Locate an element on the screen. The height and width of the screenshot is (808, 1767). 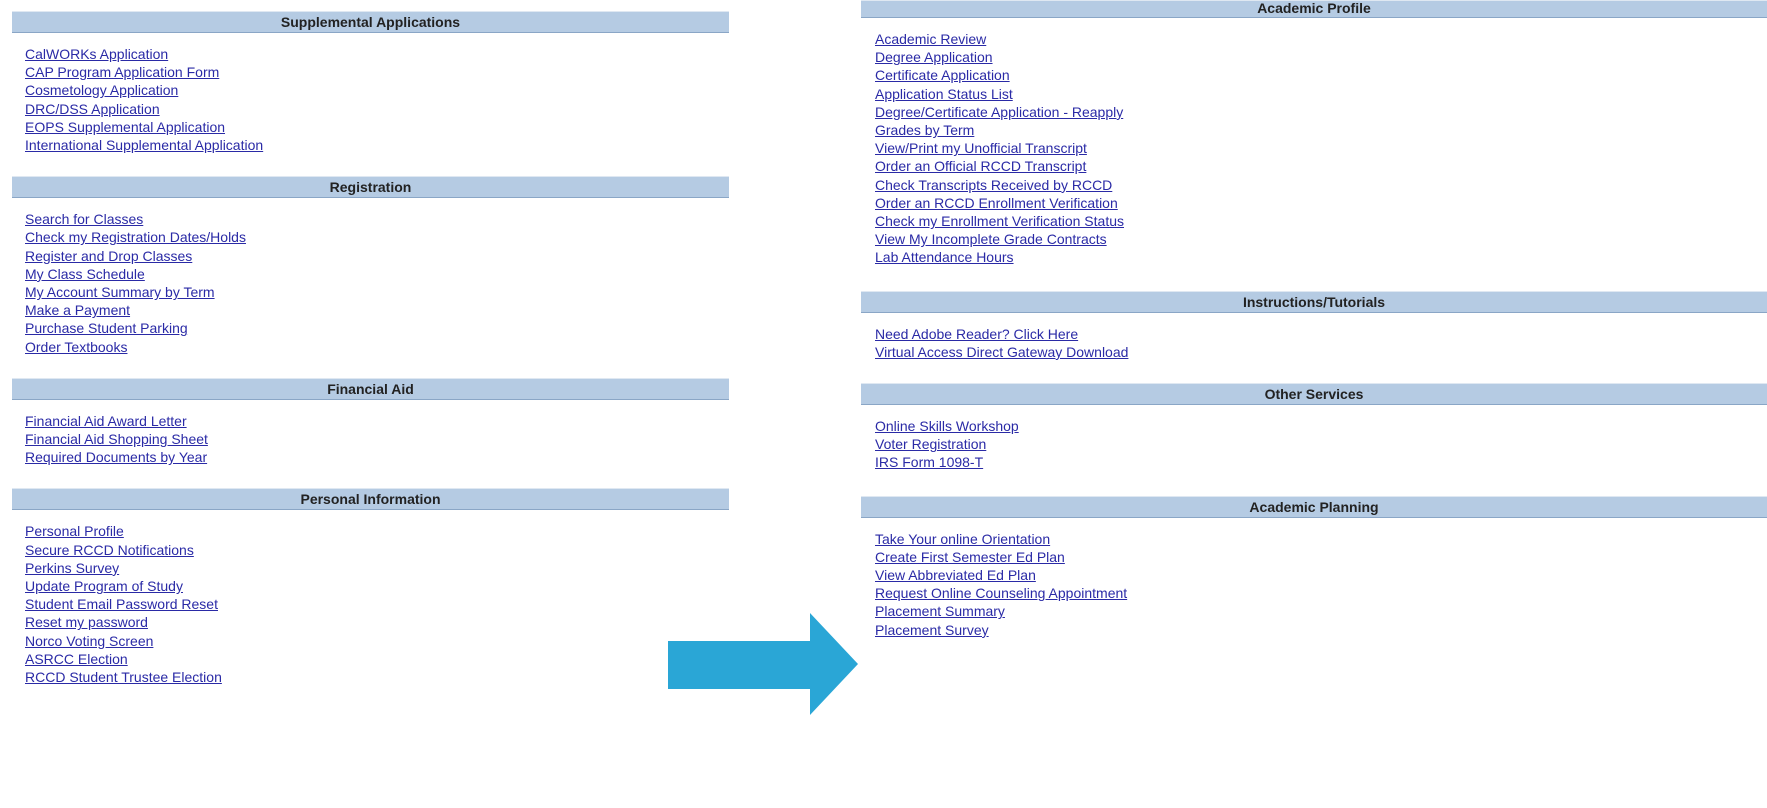
link-make-a-payment: Make a Payment is located at coordinates (377, 310).